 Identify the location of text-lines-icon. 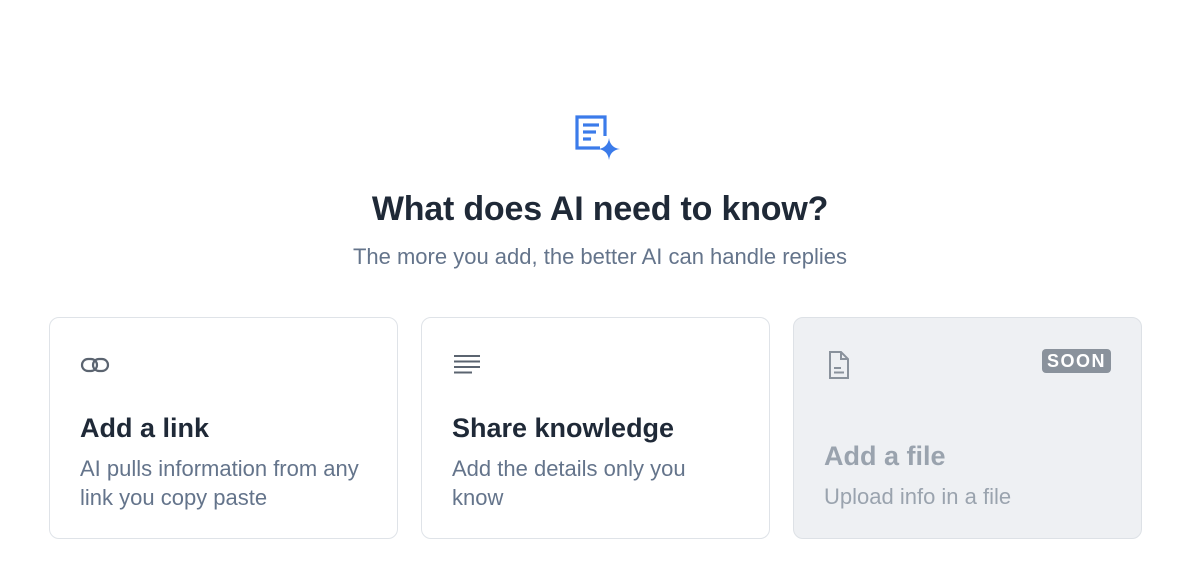
(467, 364).